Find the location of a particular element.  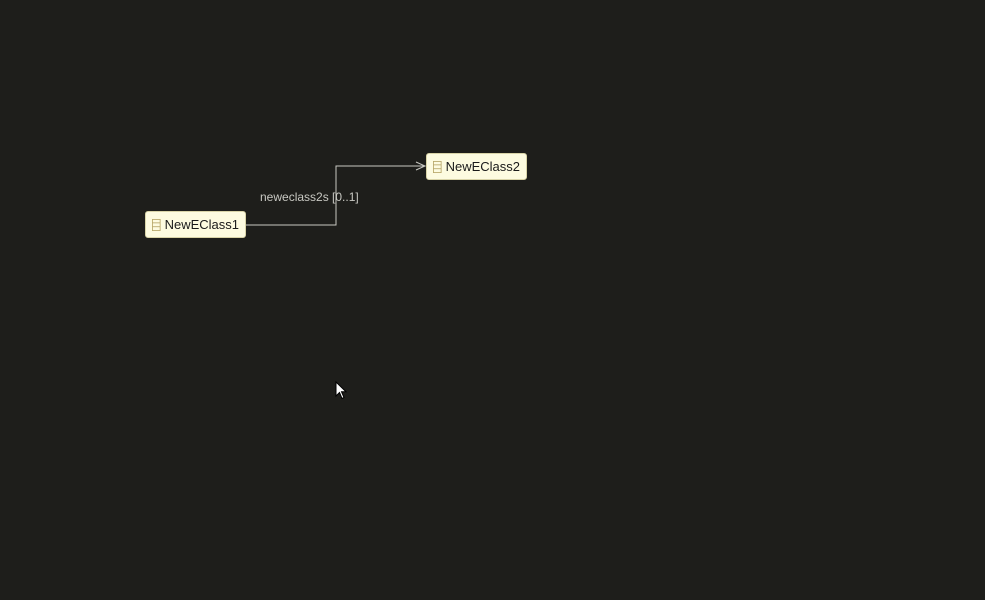

eclass-node-2: NewEClass2 is located at coordinates (476, 166).